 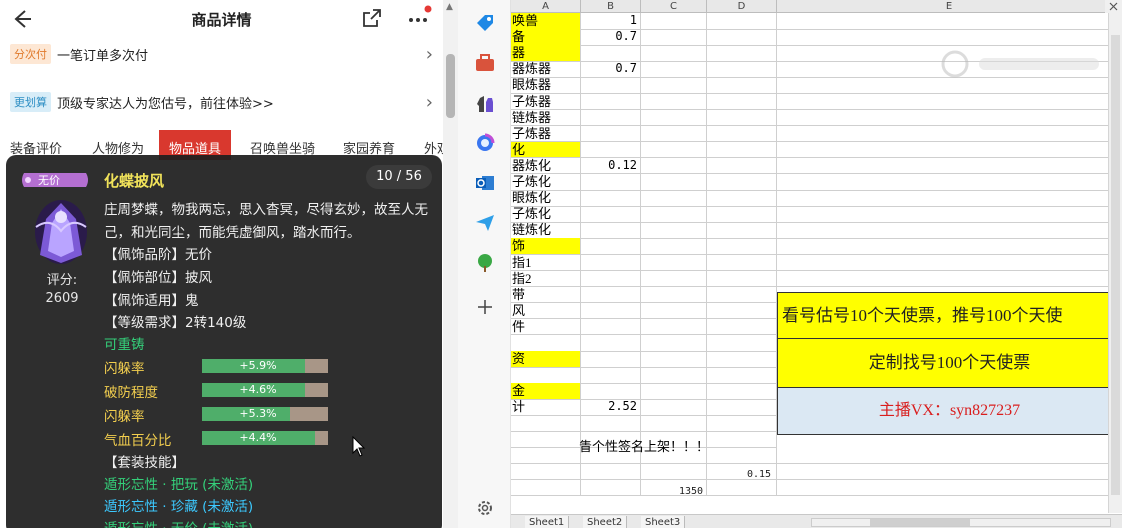 I want to click on cell-b: 0.12, so click(x=611, y=166).